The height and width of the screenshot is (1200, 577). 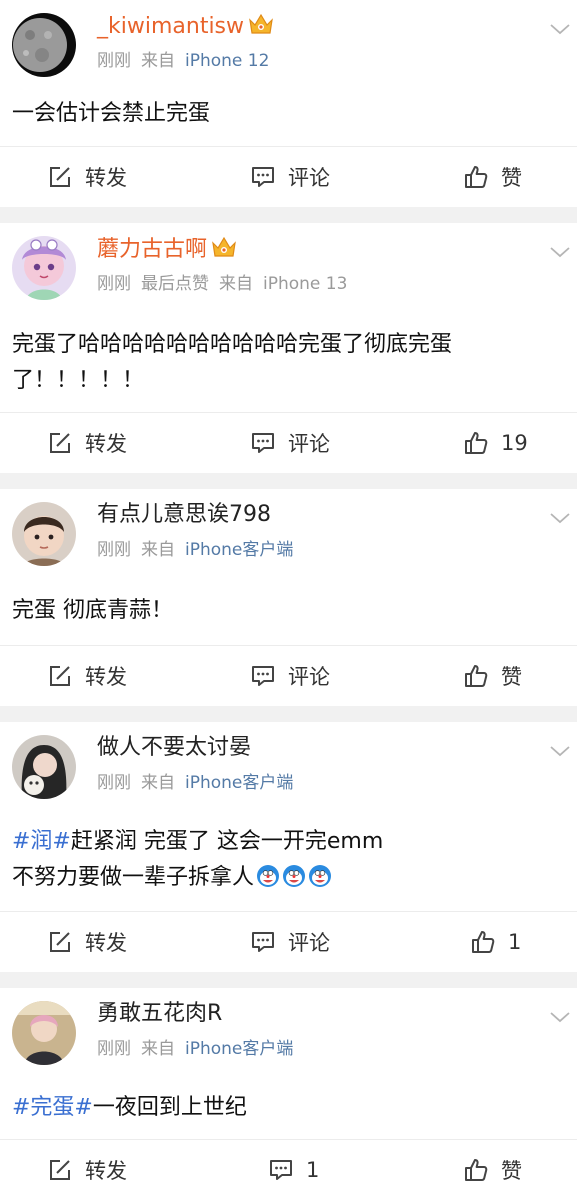 I want to click on username: _kiwimantisw, so click(x=185, y=26).